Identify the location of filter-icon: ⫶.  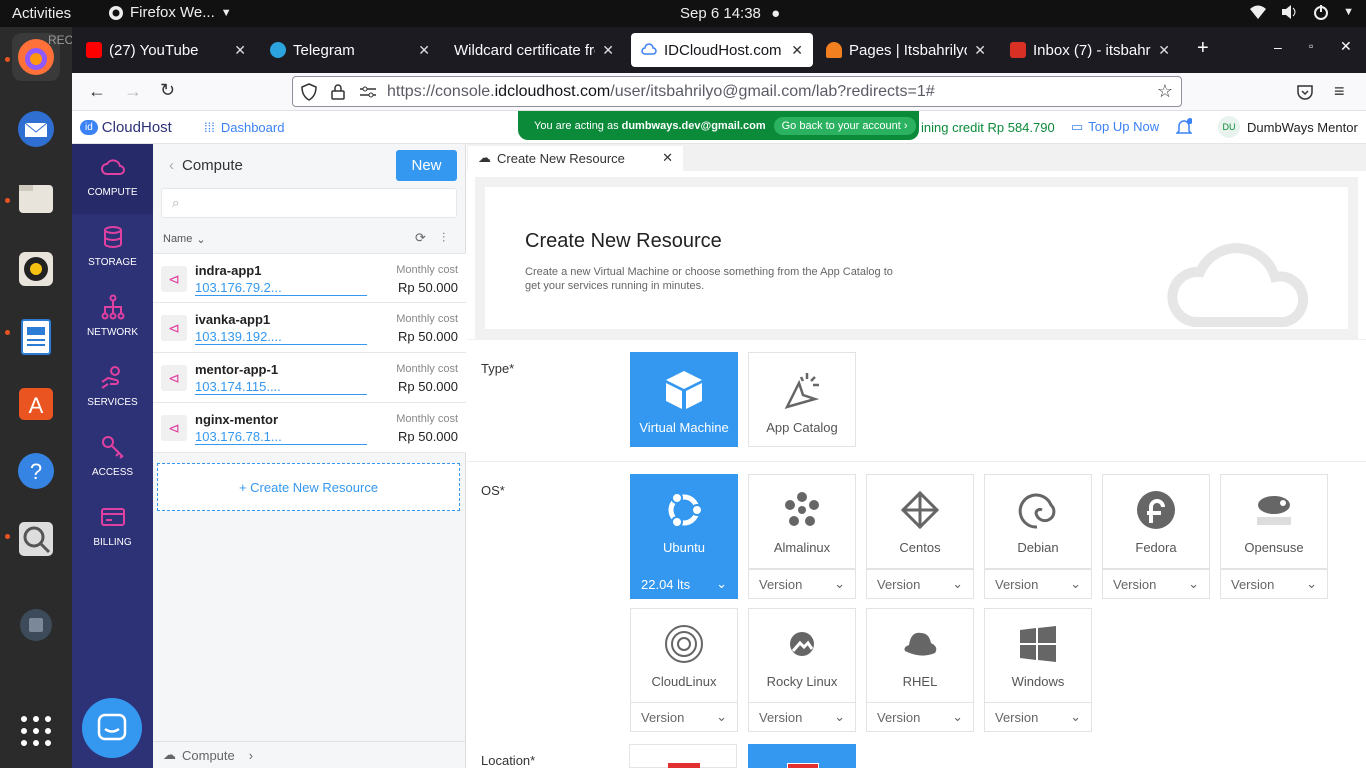
(443, 238).